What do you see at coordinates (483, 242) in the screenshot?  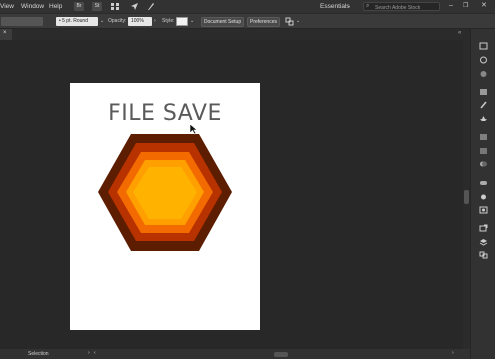 I see `layers-icon` at bounding box center [483, 242].